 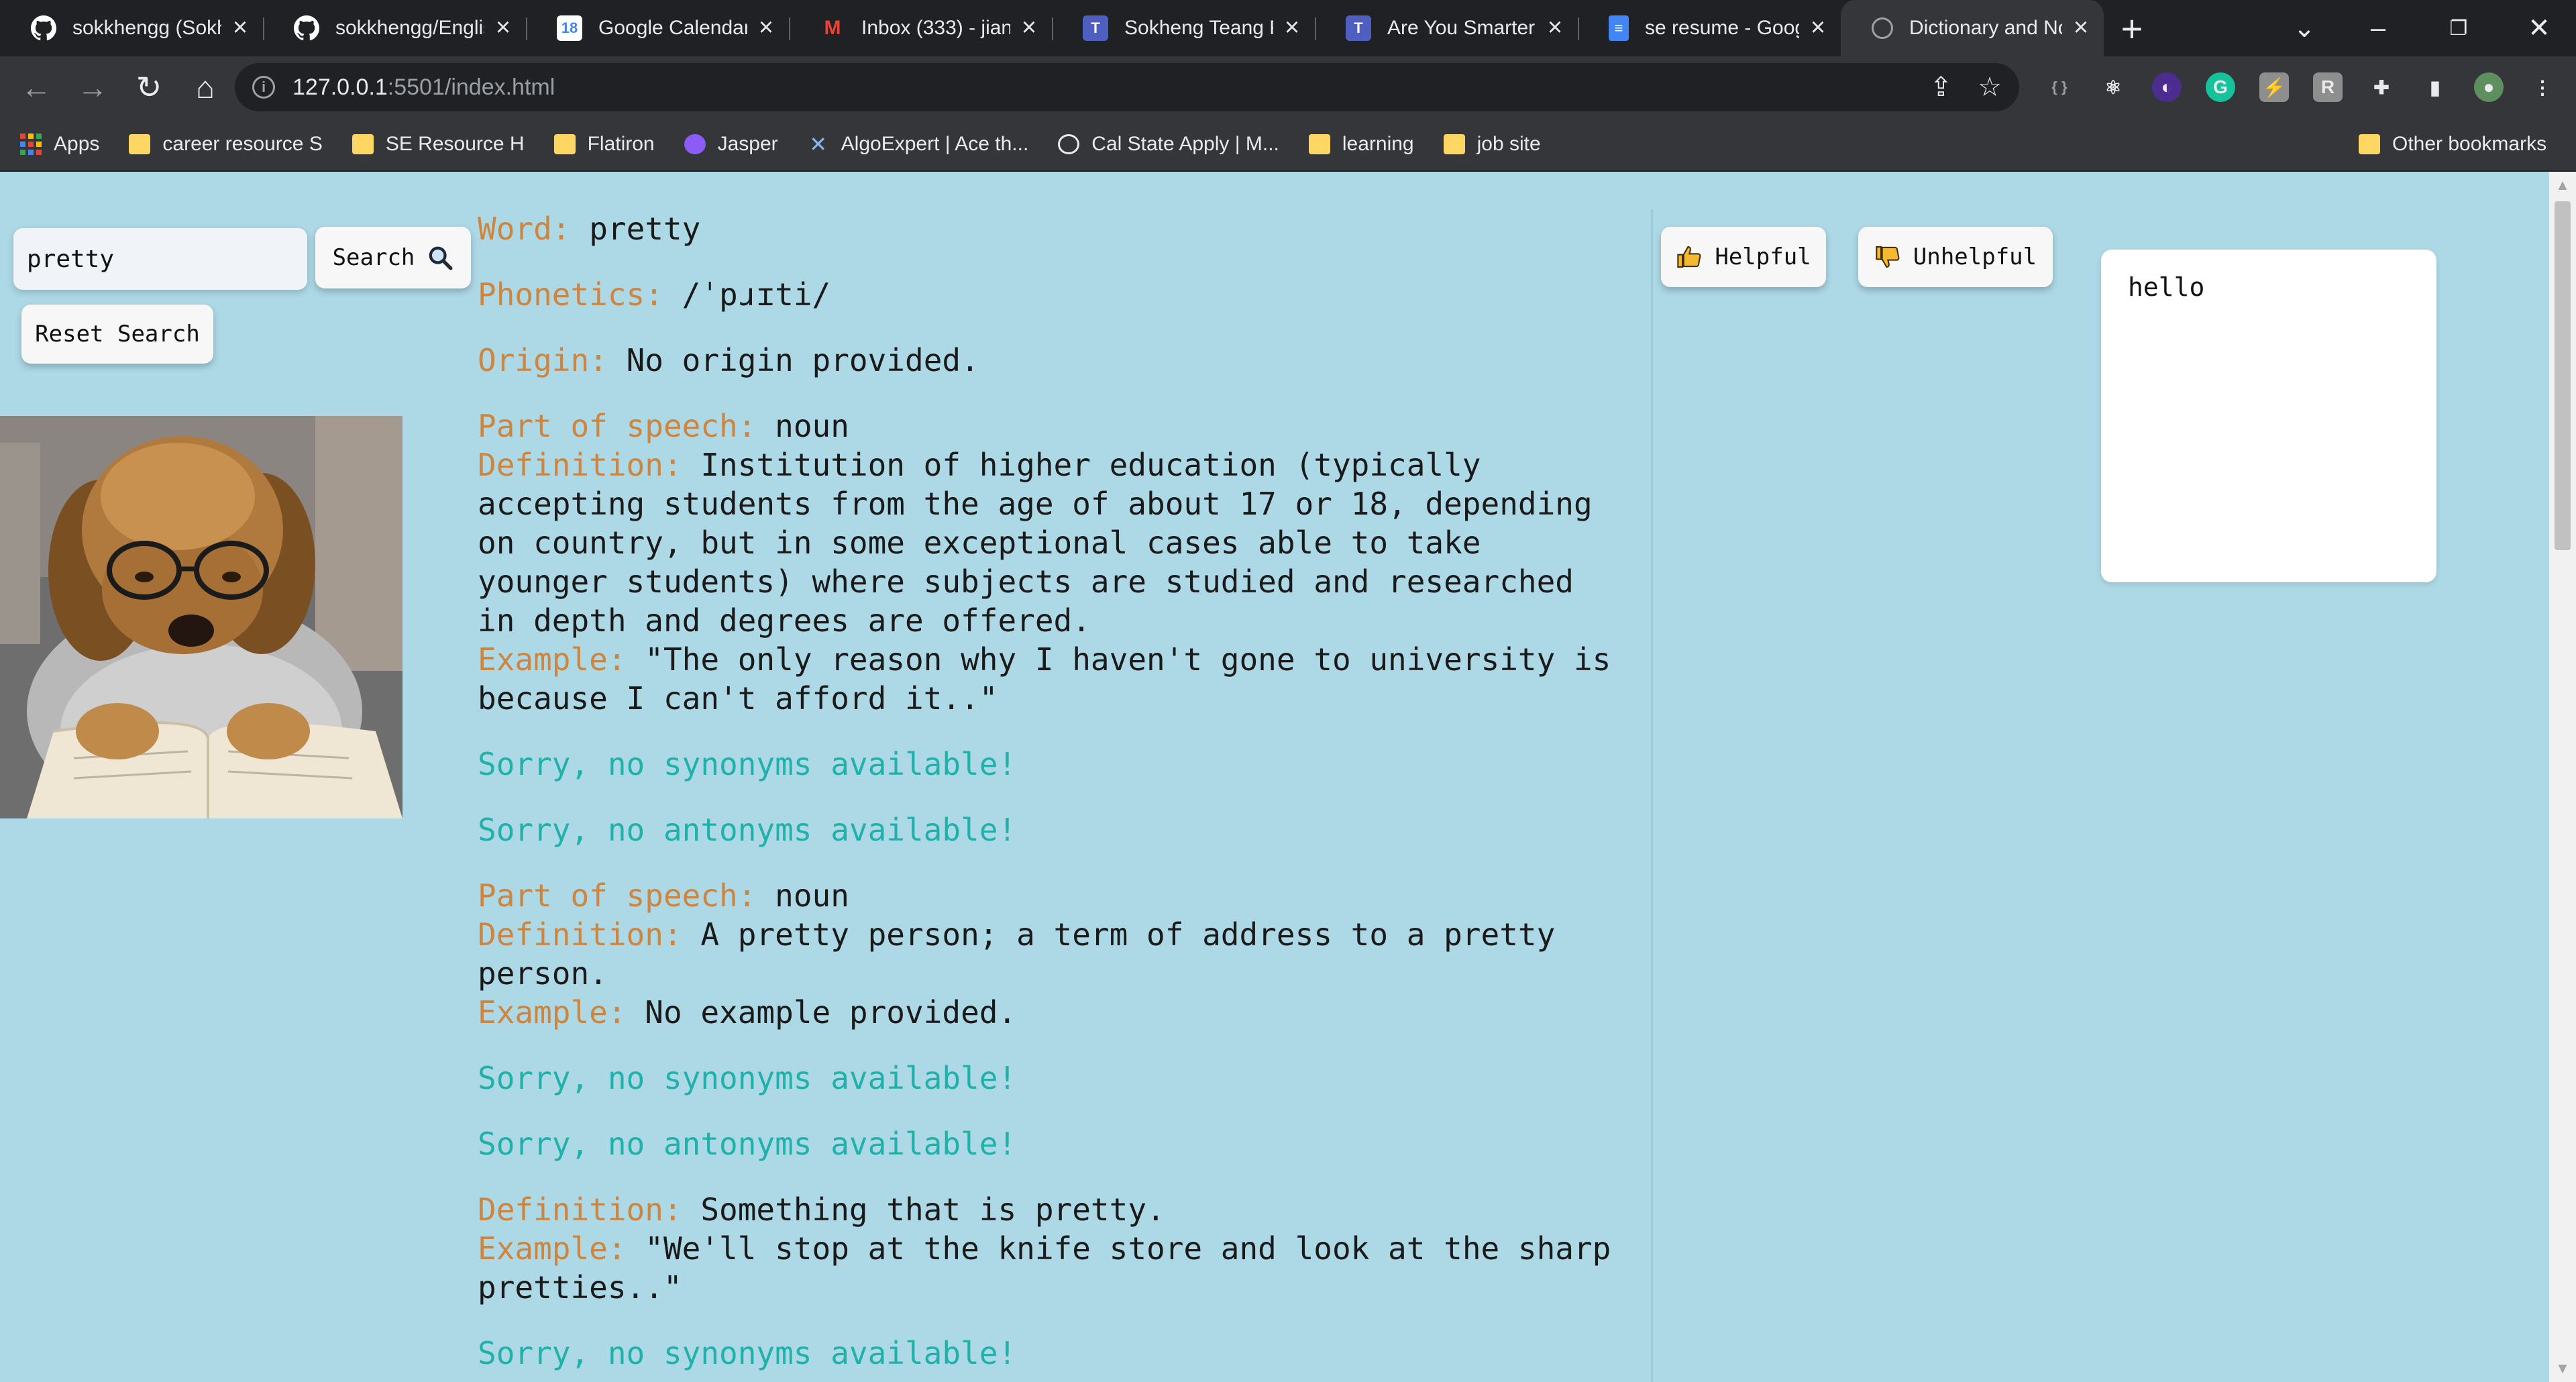 What do you see at coordinates (373, 257) in the screenshot?
I see `search-button-label: Search` at bounding box center [373, 257].